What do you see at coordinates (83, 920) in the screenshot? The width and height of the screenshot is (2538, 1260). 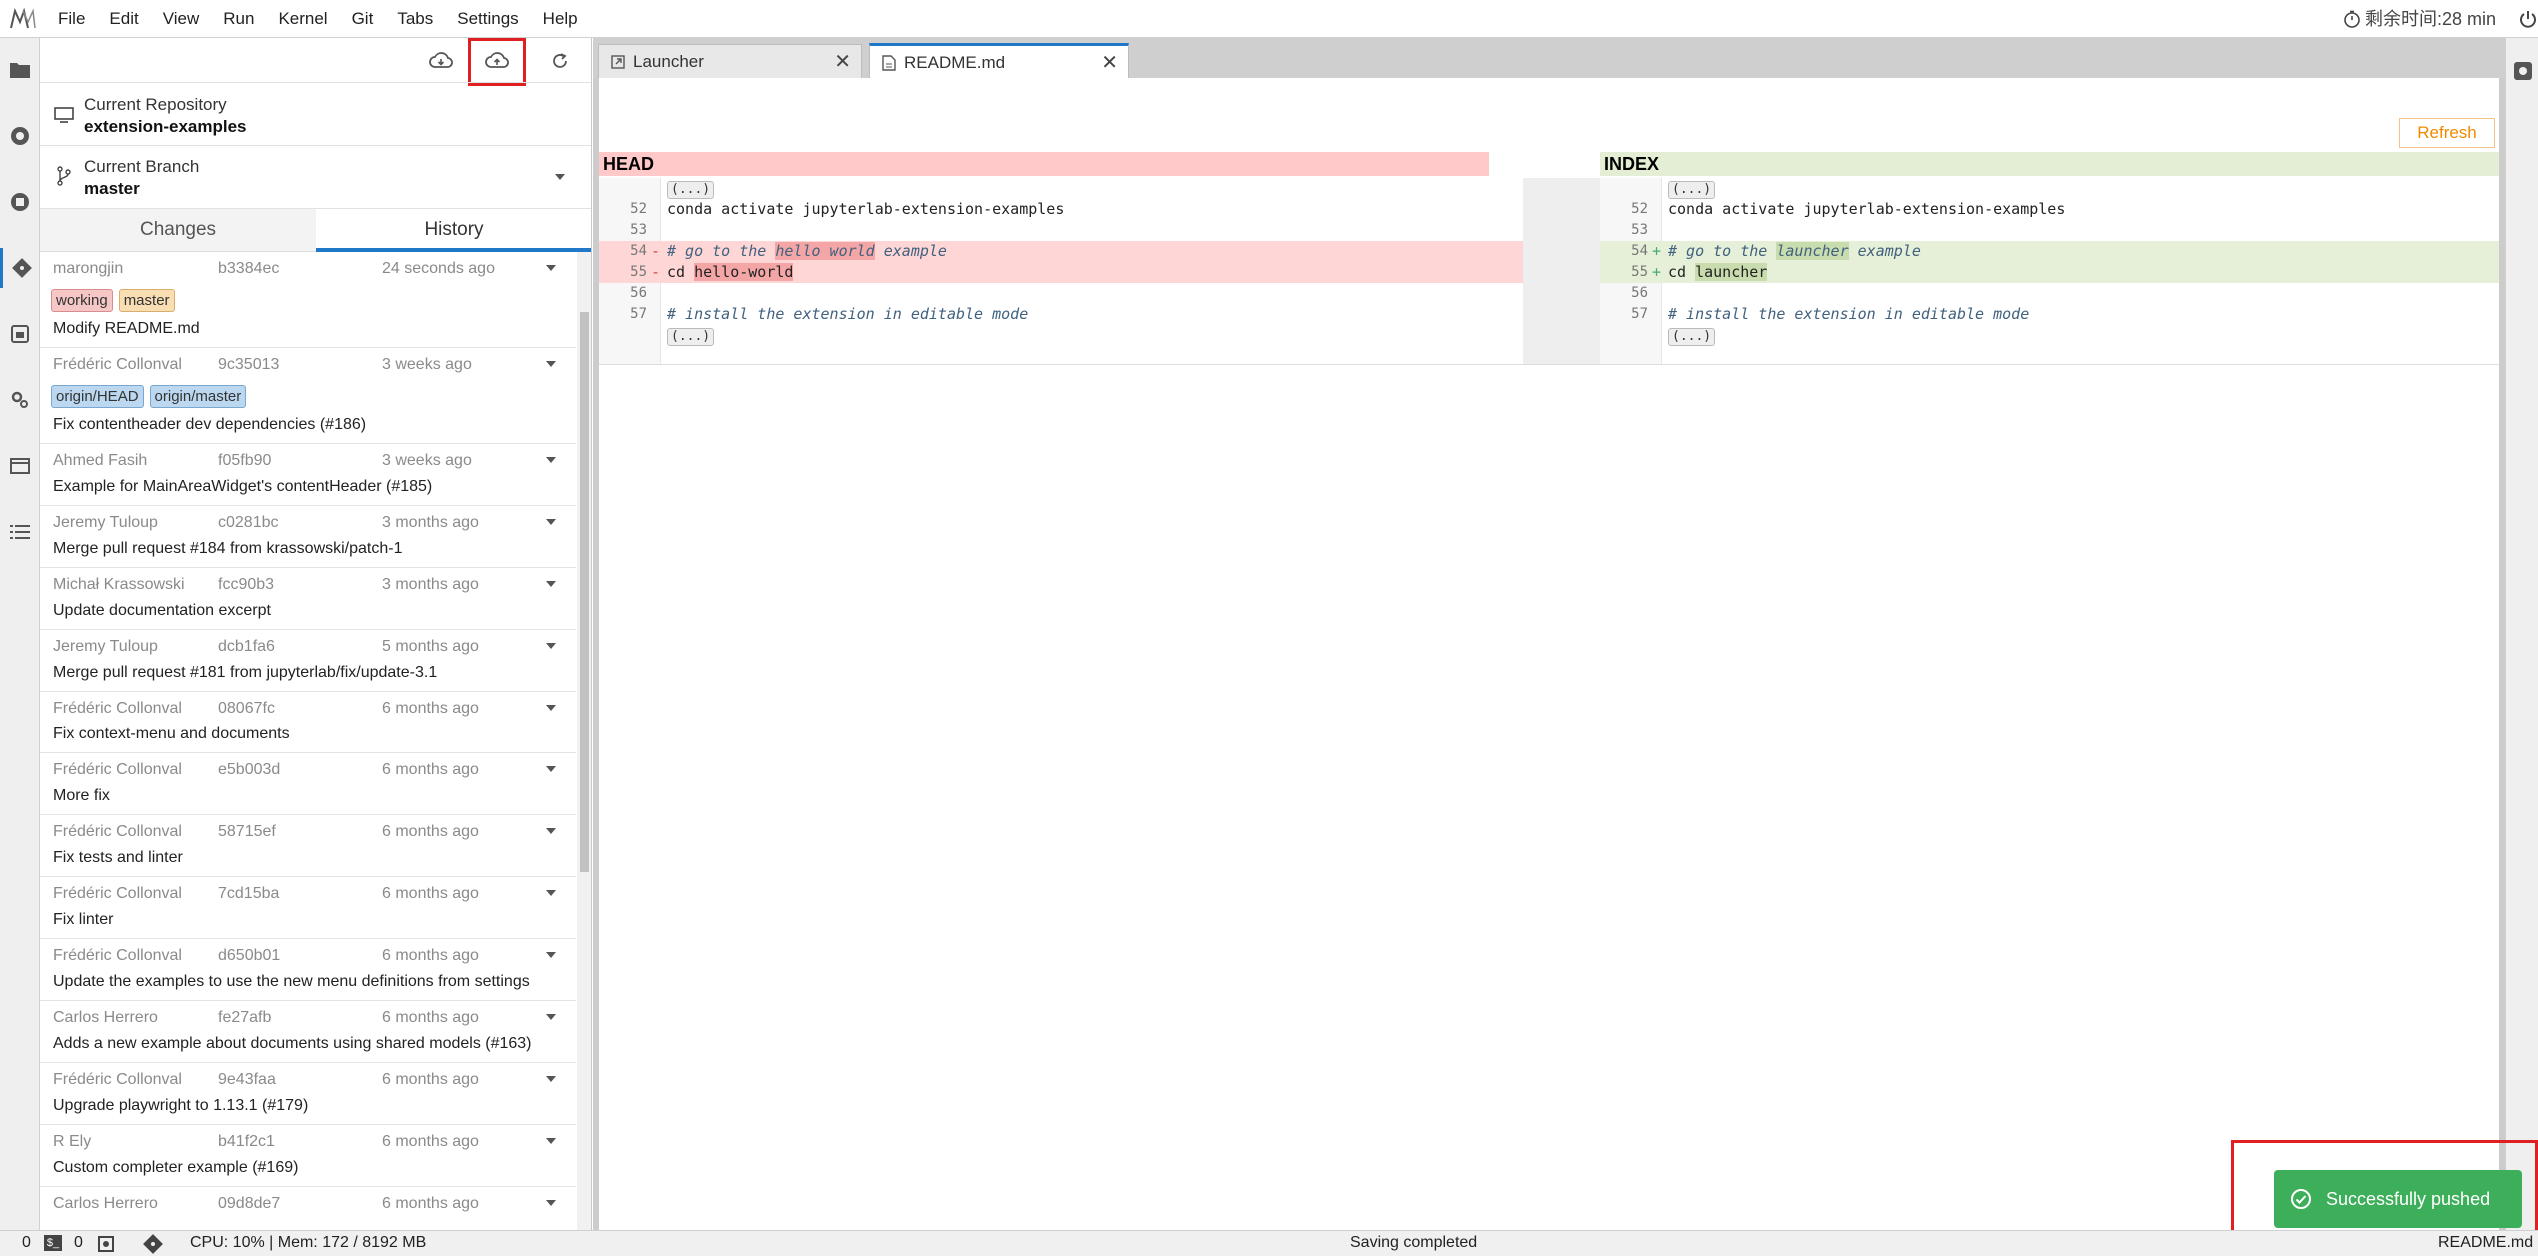 I see `commit-message: Fix linter` at bounding box center [83, 920].